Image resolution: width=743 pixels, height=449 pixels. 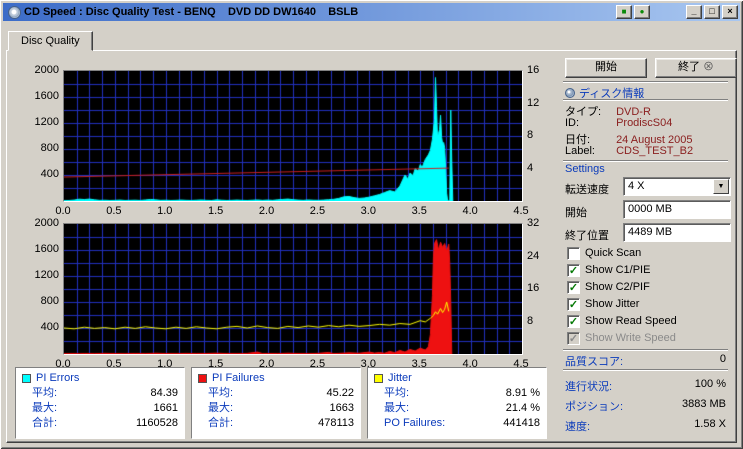 What do you see at coordinates (276, 403) in the screenshot?
I see `pi-failures-panel: PI Failures 平均: 45.22 最大: 1663 合計: 478113` at bounding box center [276, 403].